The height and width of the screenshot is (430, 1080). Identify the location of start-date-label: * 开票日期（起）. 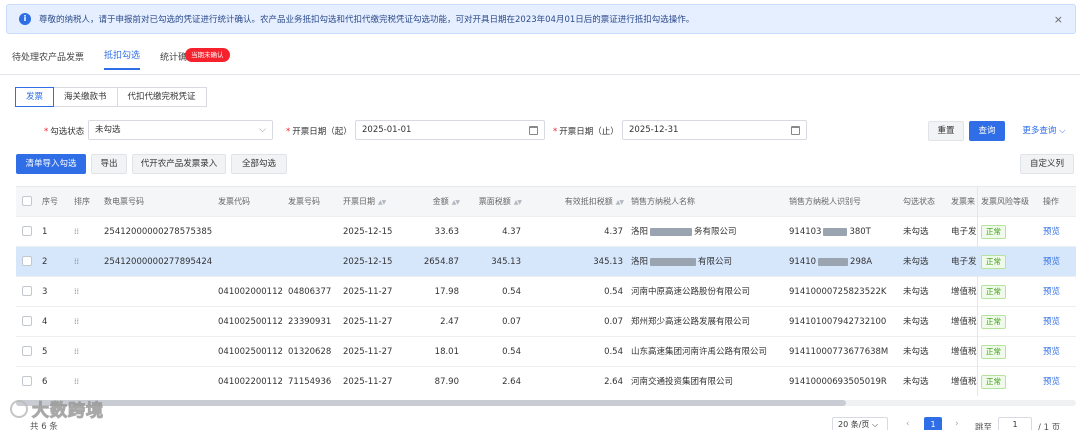
(319, 132).